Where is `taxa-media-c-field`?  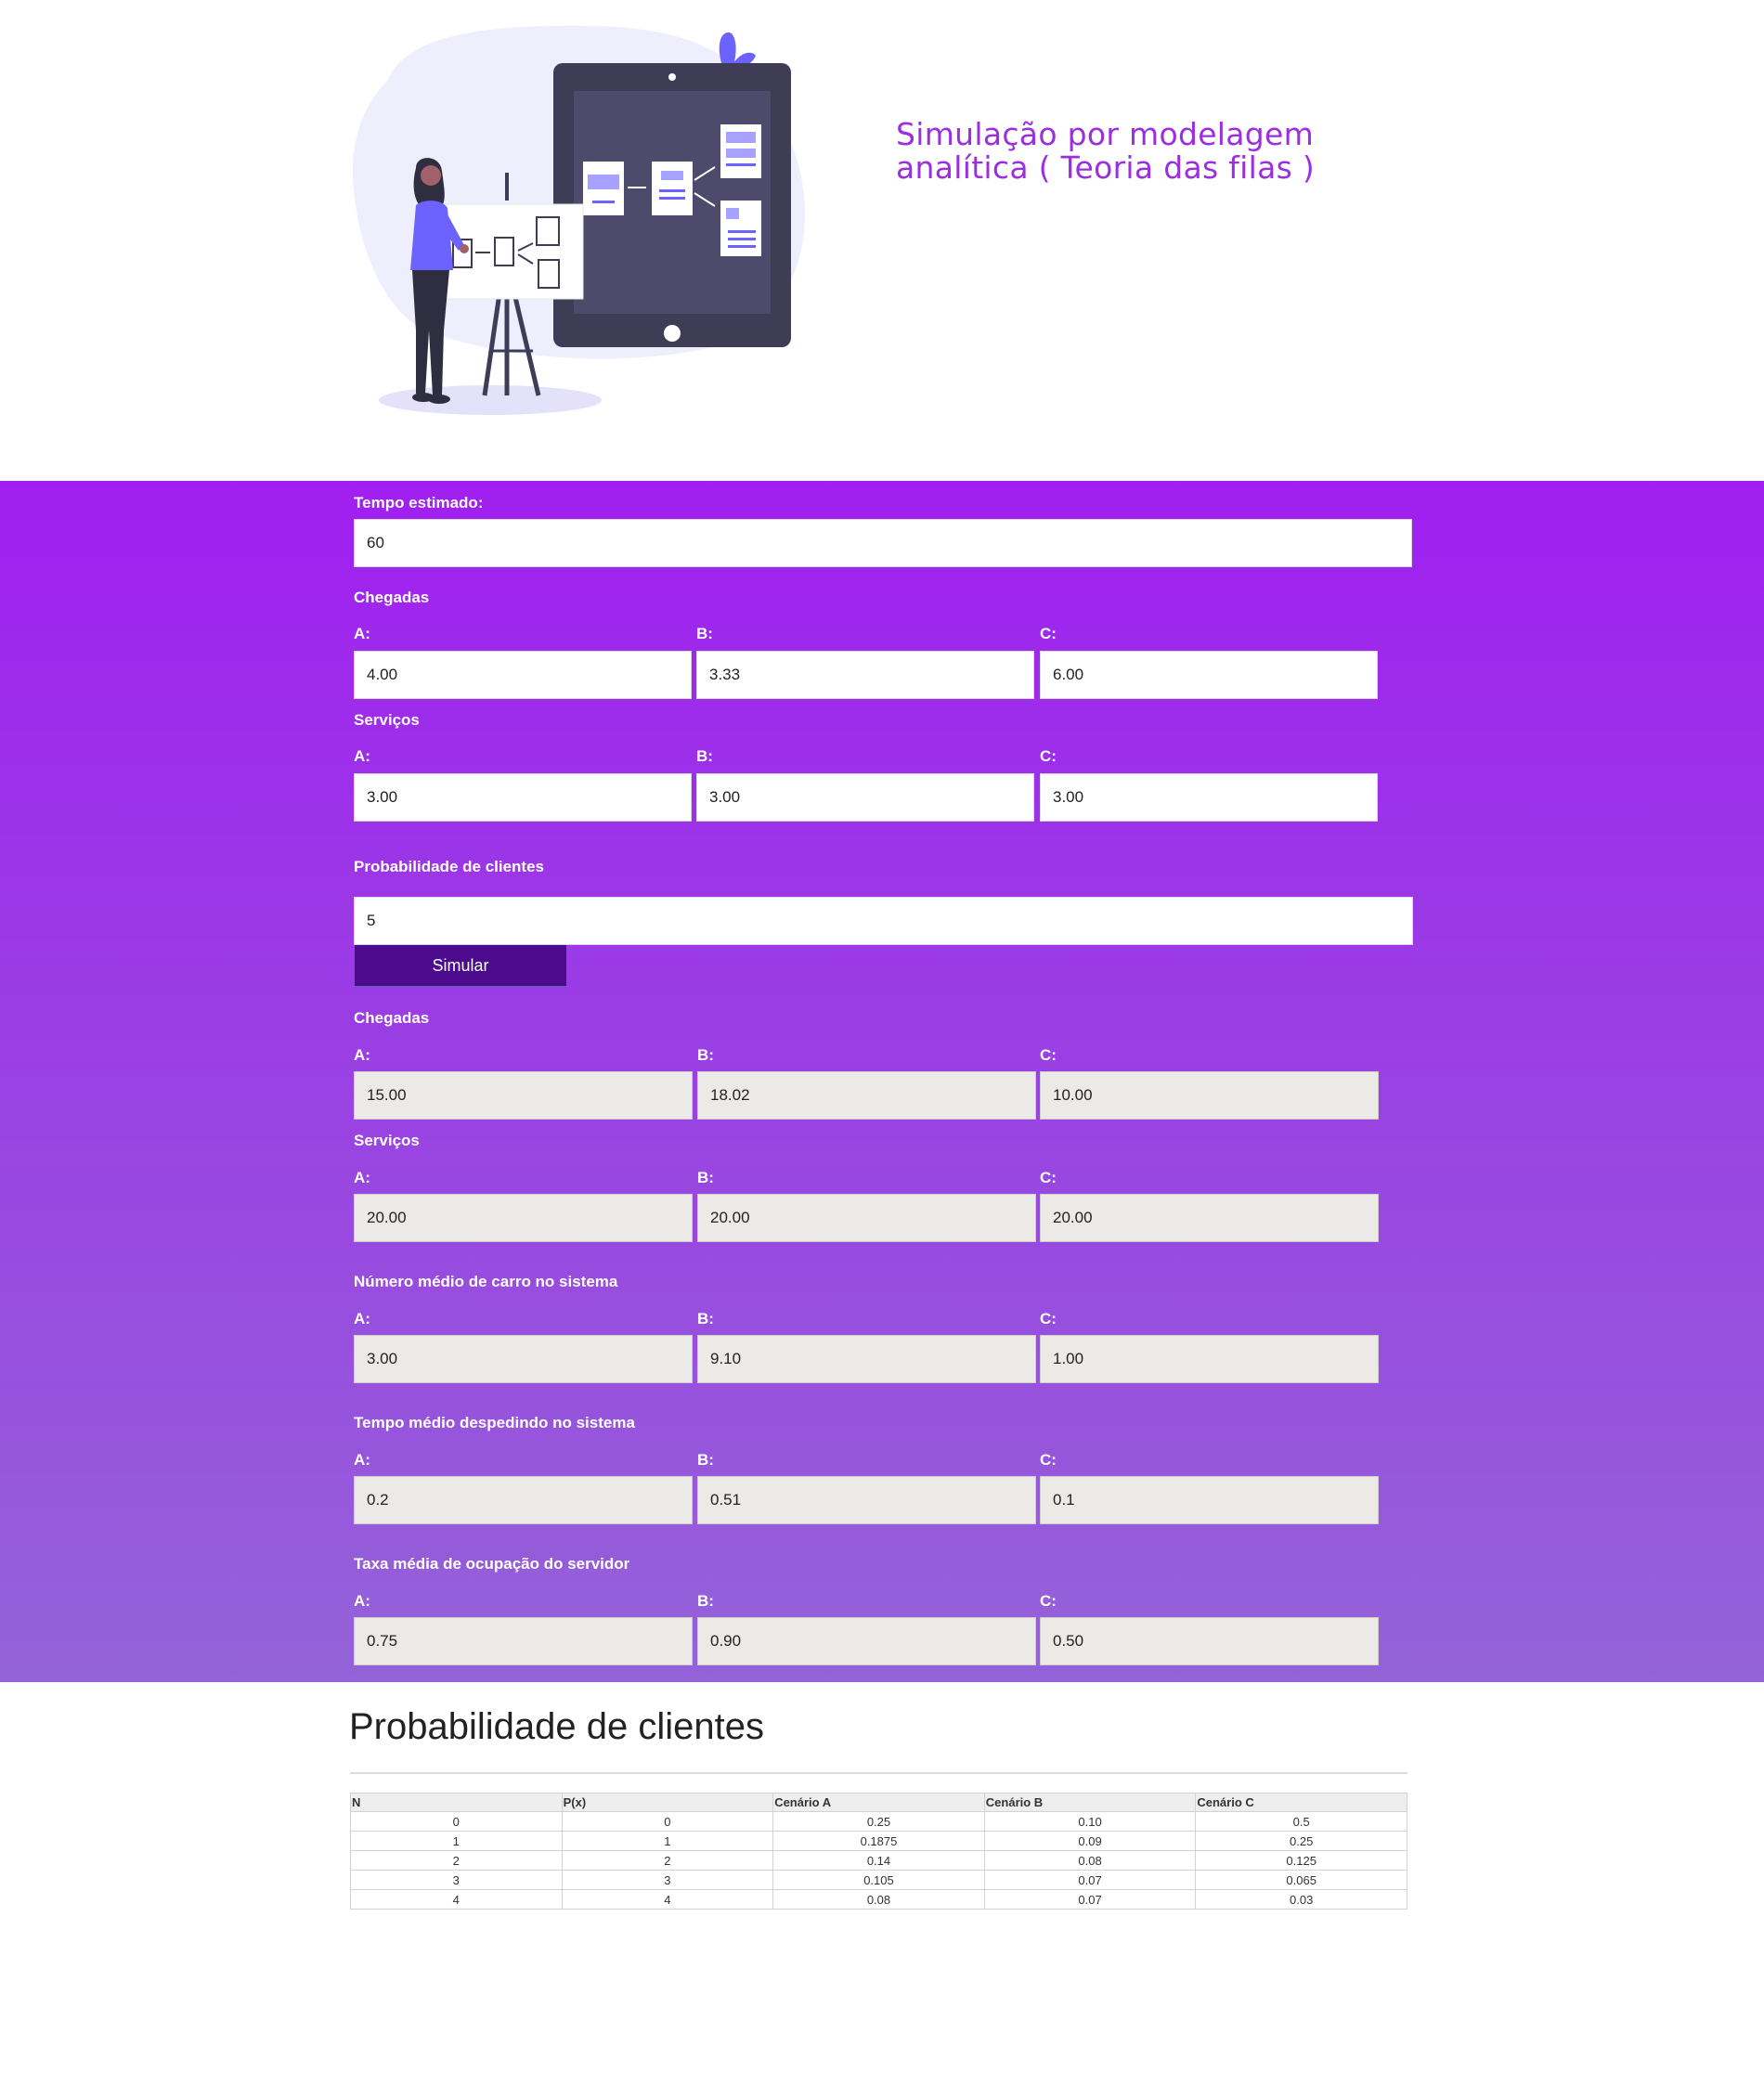
taxa-media-c-field is located at coordinates (1209, 1641).